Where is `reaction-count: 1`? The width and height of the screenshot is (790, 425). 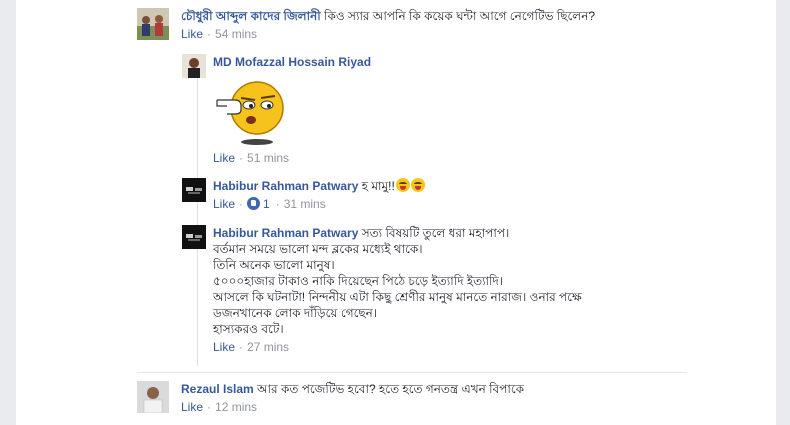 reaction-count: 1 is located at coordinates (266, 204).